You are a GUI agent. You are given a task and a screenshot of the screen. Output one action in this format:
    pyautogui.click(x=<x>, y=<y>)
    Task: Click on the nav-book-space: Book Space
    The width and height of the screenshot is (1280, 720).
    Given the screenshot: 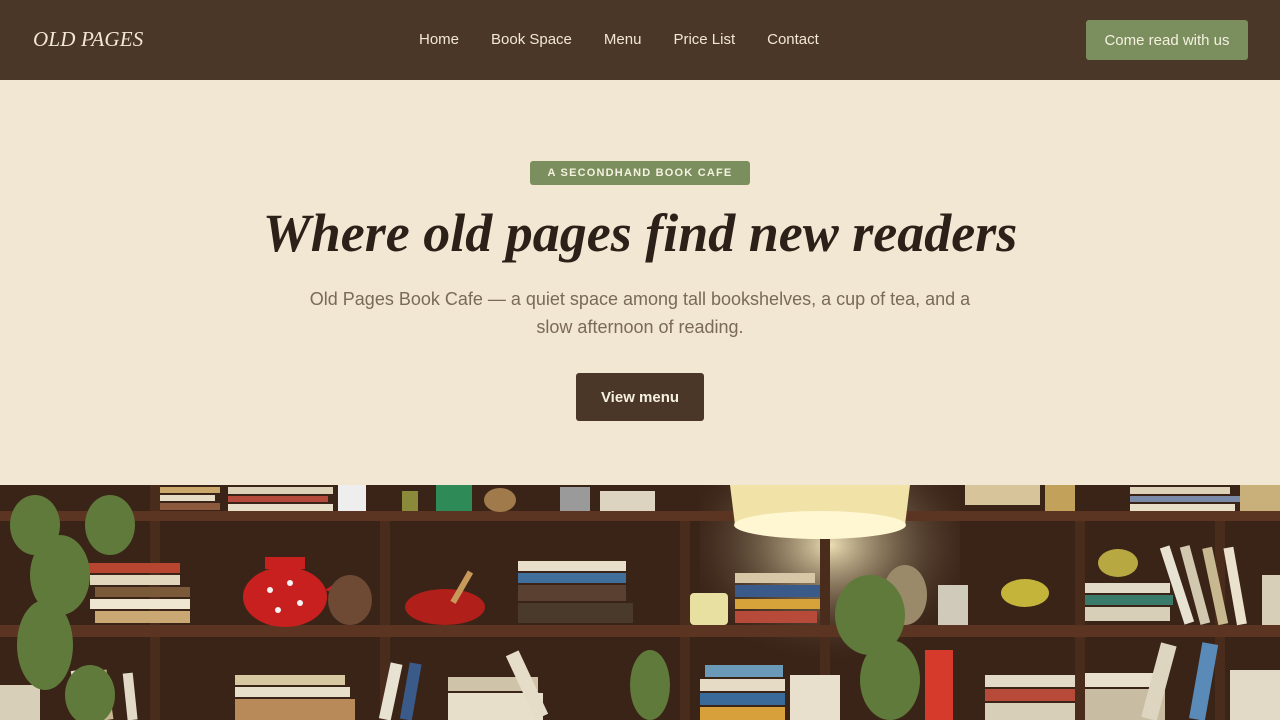 What is the action you would take?
    pyautogui.click(x=531, y=39)
    